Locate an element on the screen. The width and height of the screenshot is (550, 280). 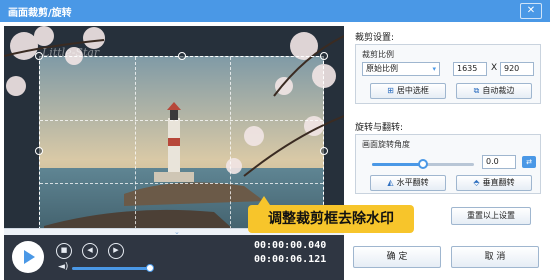
flip-vertical-button: ⬘ 垂直翻转 is located at coordinates (494, 183).